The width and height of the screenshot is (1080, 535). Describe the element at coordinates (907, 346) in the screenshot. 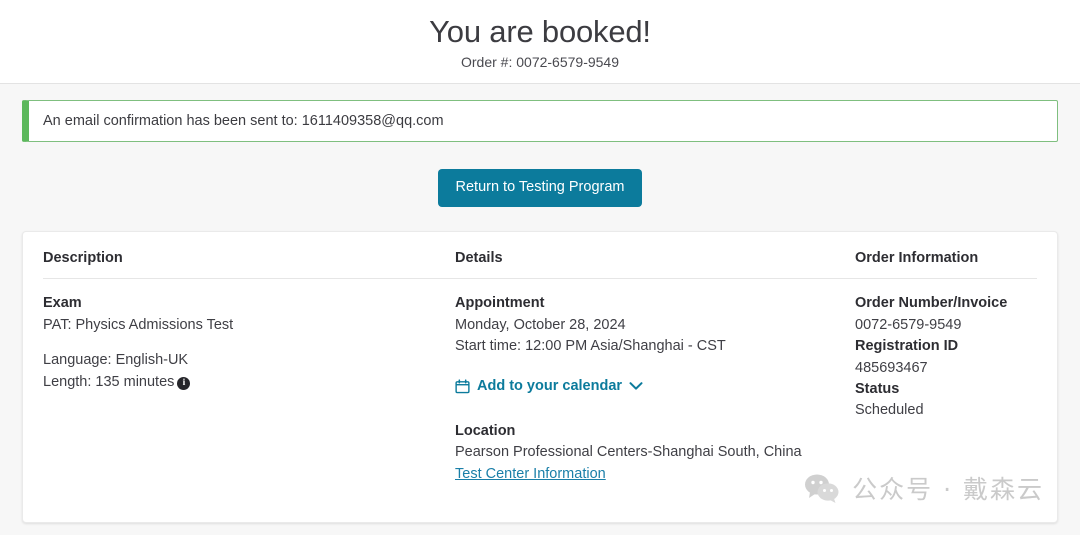

I see `registration-id-label: Registration ID` at that location.